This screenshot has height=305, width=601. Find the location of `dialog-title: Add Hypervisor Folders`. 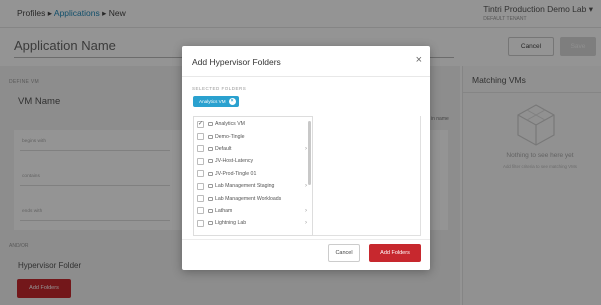

dialog-title: Add Hypervisor Folders is located at coordinates (236, 62).